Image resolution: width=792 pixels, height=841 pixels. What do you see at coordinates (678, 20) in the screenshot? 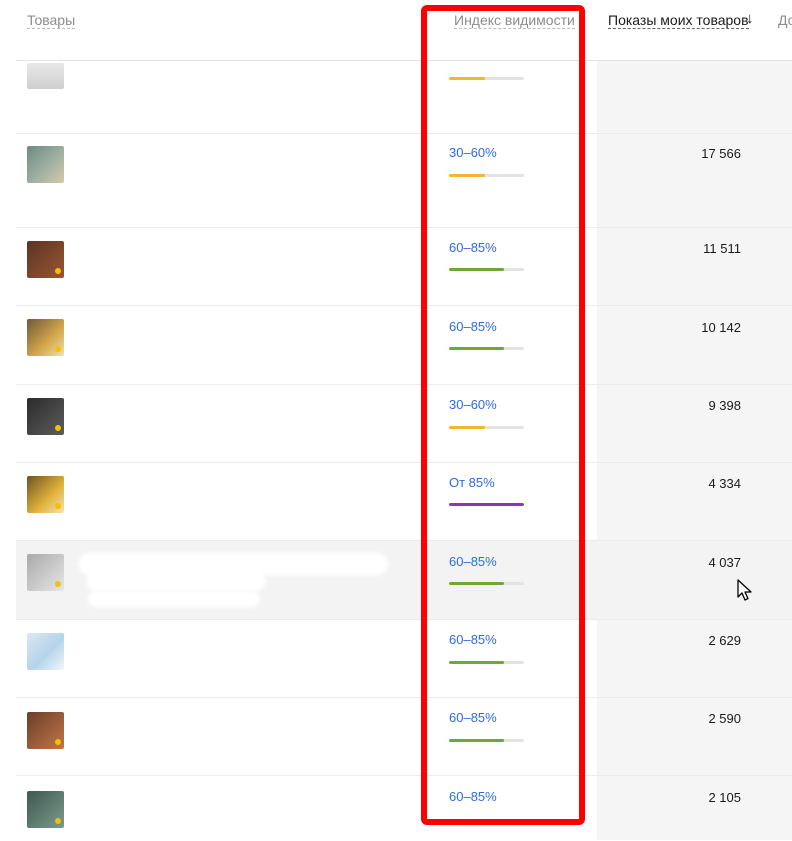
I see `column-header-impressions: Показы моих товаров` at bounding box center [678, 20].